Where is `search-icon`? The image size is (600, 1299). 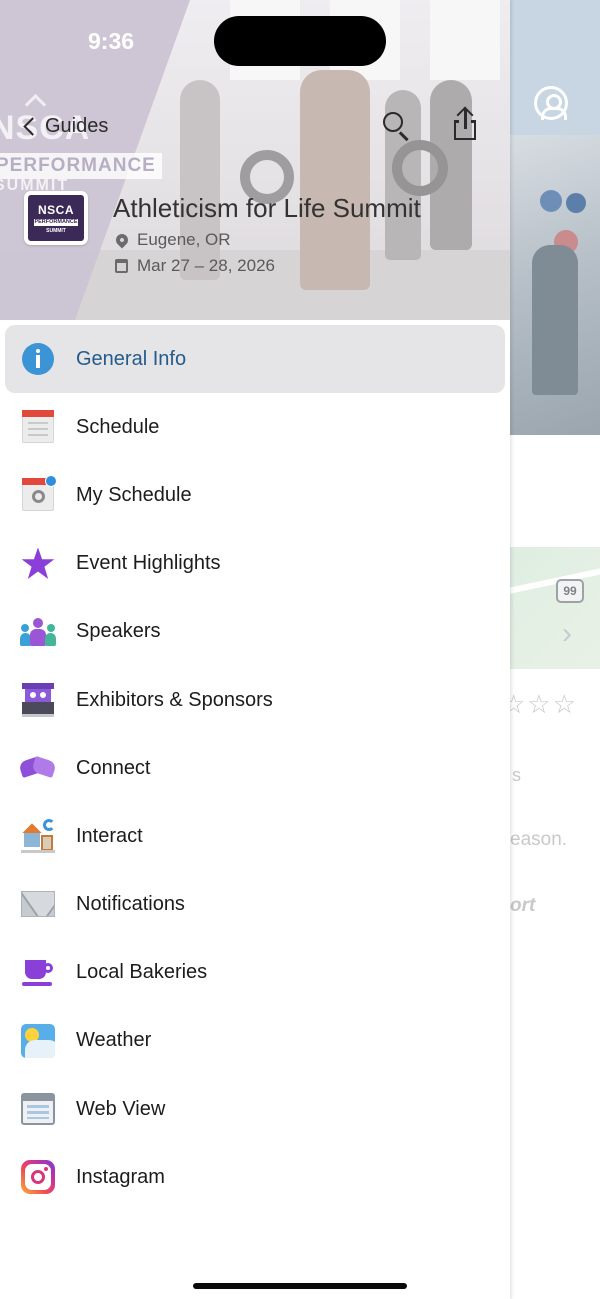 search-icon is located at coordinates (393, 122).